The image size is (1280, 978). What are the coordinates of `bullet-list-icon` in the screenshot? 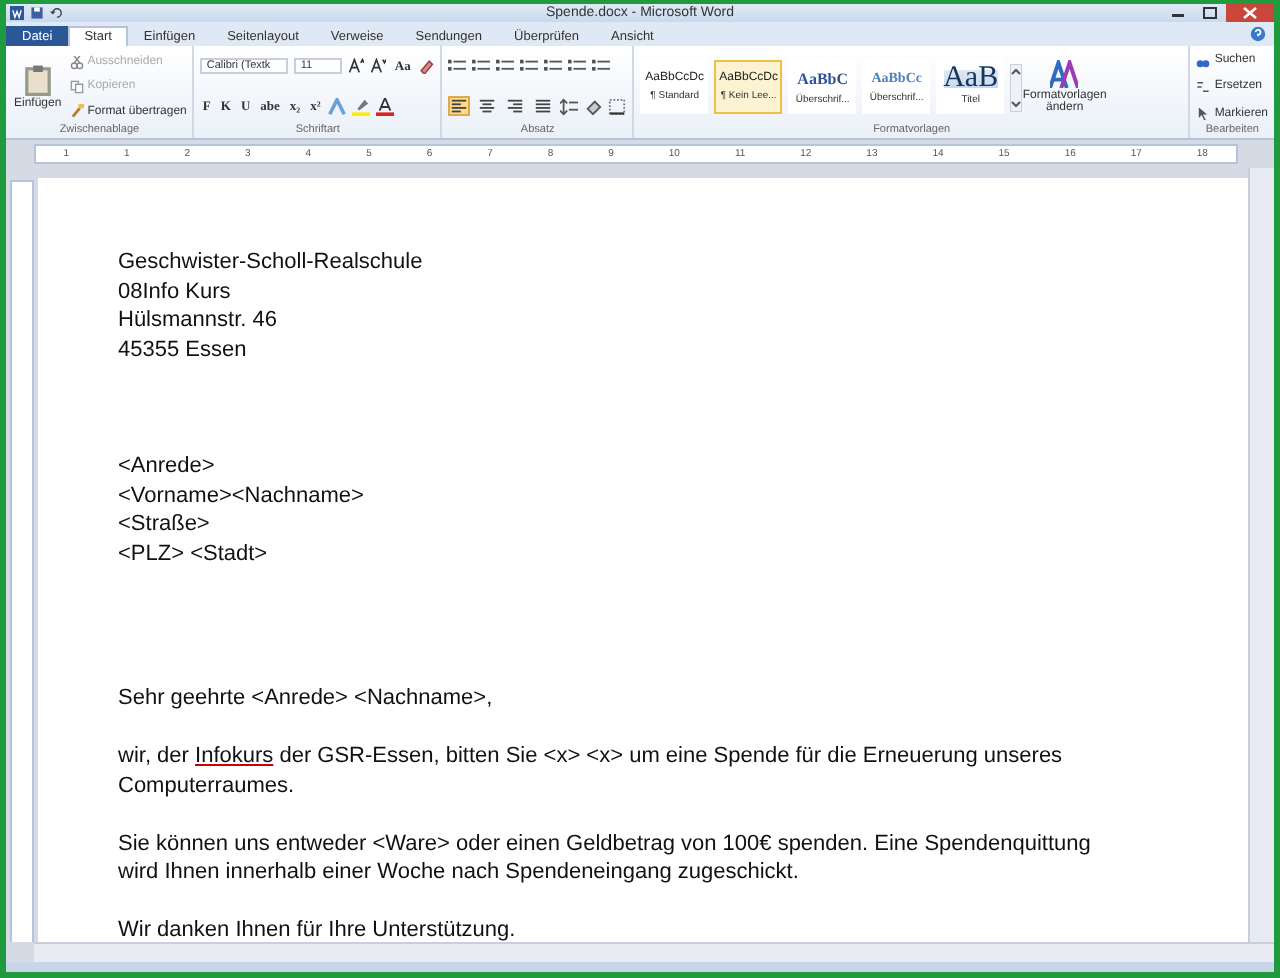 It's located at (457, 66).